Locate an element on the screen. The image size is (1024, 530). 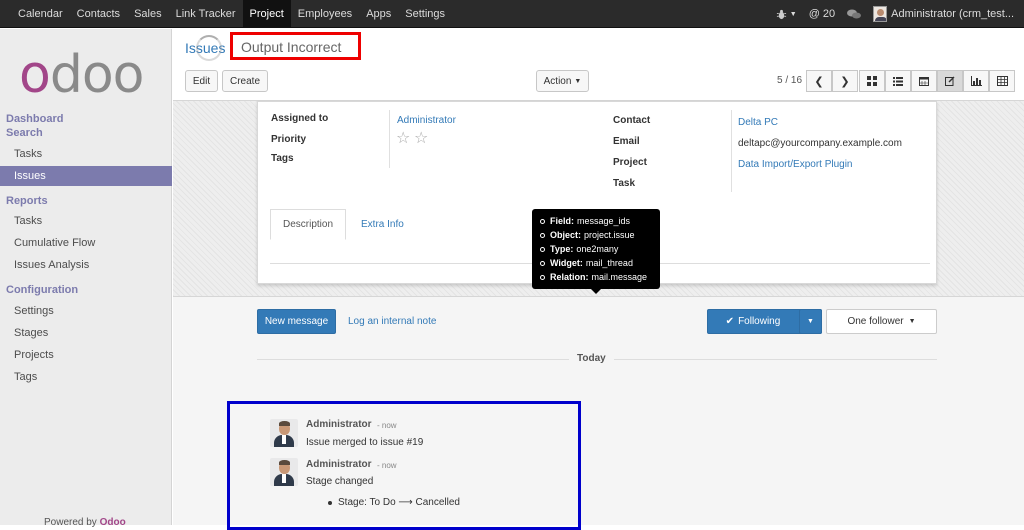
sidebar-item-issues-analysis: Issues Analysis is located at coordinates (86, 265).